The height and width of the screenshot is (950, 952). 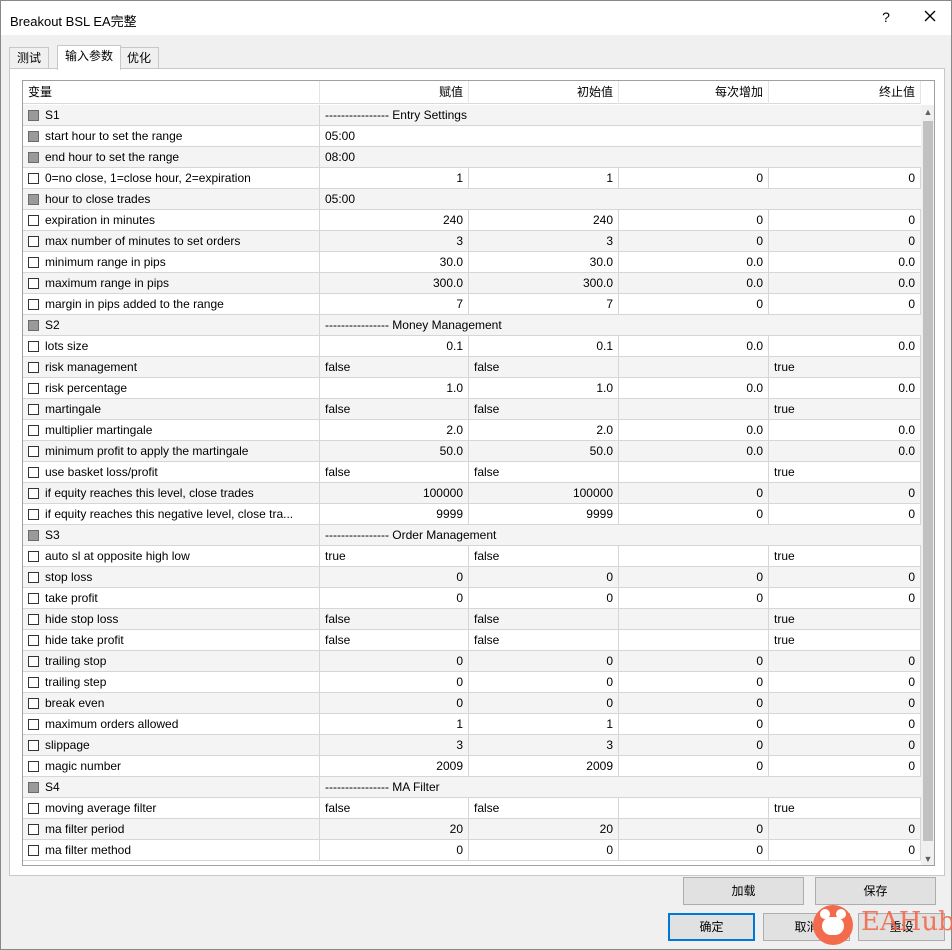 I want to click on section-row: S4 ---------------- MA Filter, so click(x=472, y=787).